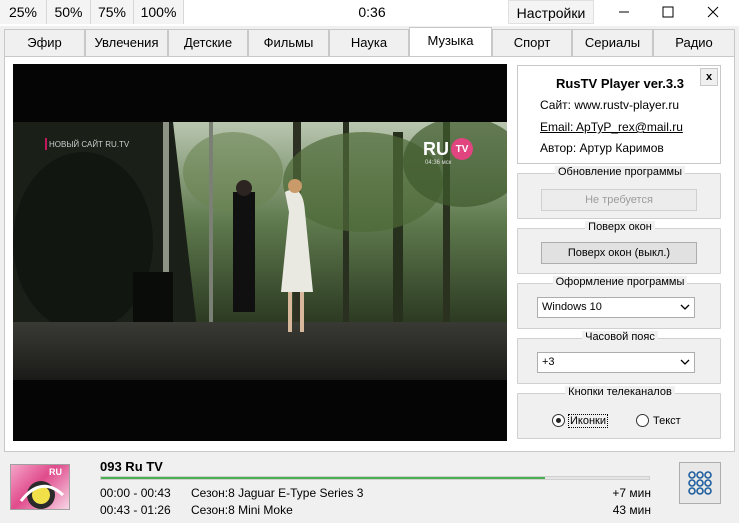 This screenshot has height=523, width=739. Describe the element at coordinates (135, 510) in the screenshot. I see `program-time: 00:43 - 01:26` at that location.